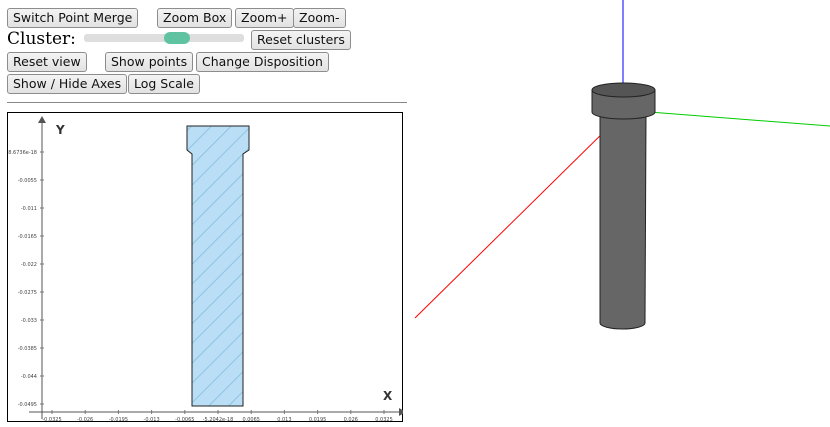 This screenshot has height=427, width=830. I want to click on show-points-button: Show points, so click(149, 62).